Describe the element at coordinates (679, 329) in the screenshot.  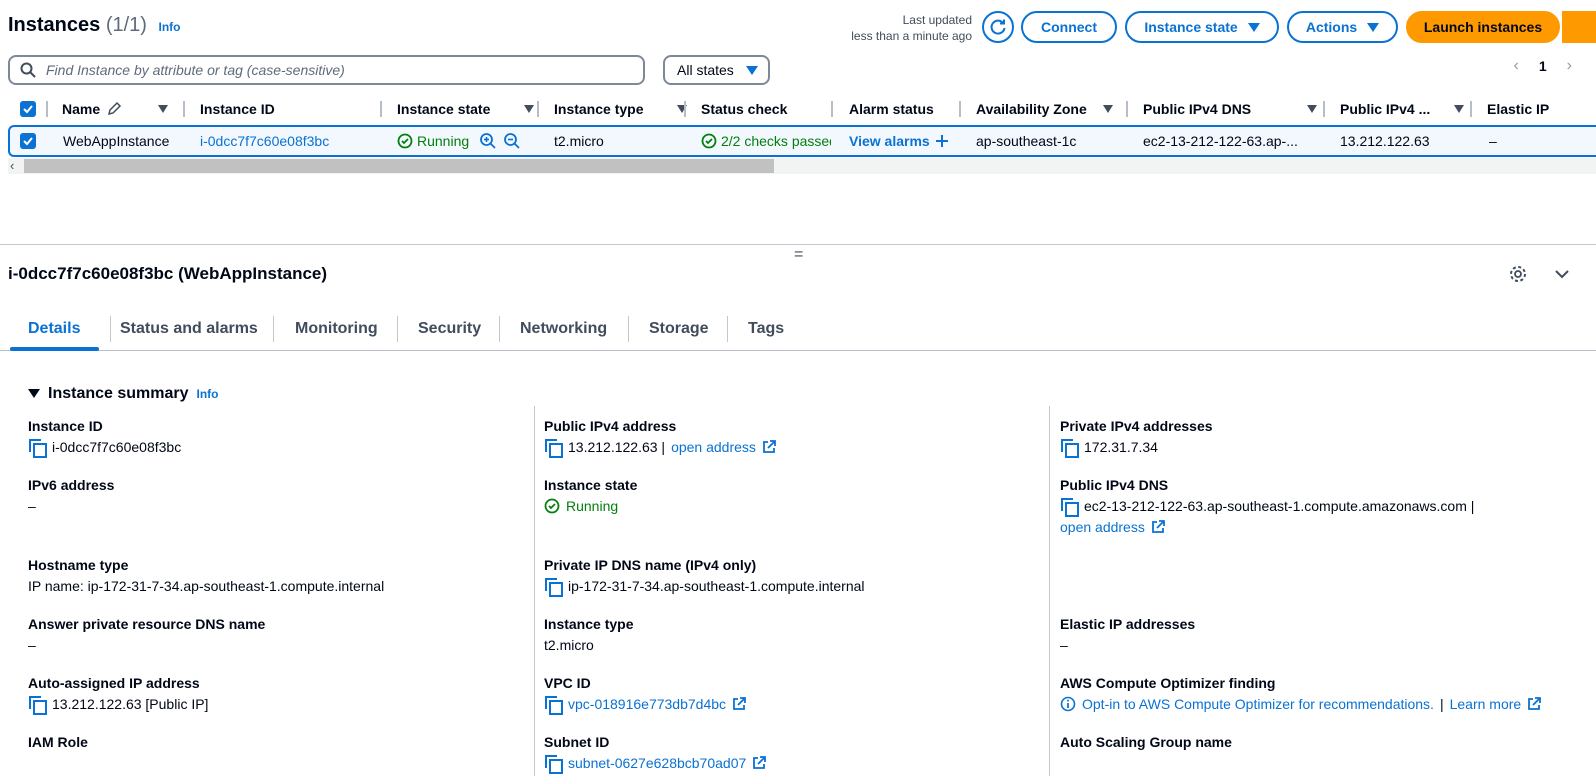
I see `tab-storage: Storage` at that location.